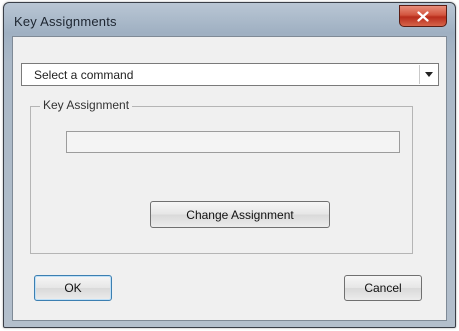 The width and height of the screenshot is (459, 331). I want to click on cancel-button: Cancel, so click(383, 288).